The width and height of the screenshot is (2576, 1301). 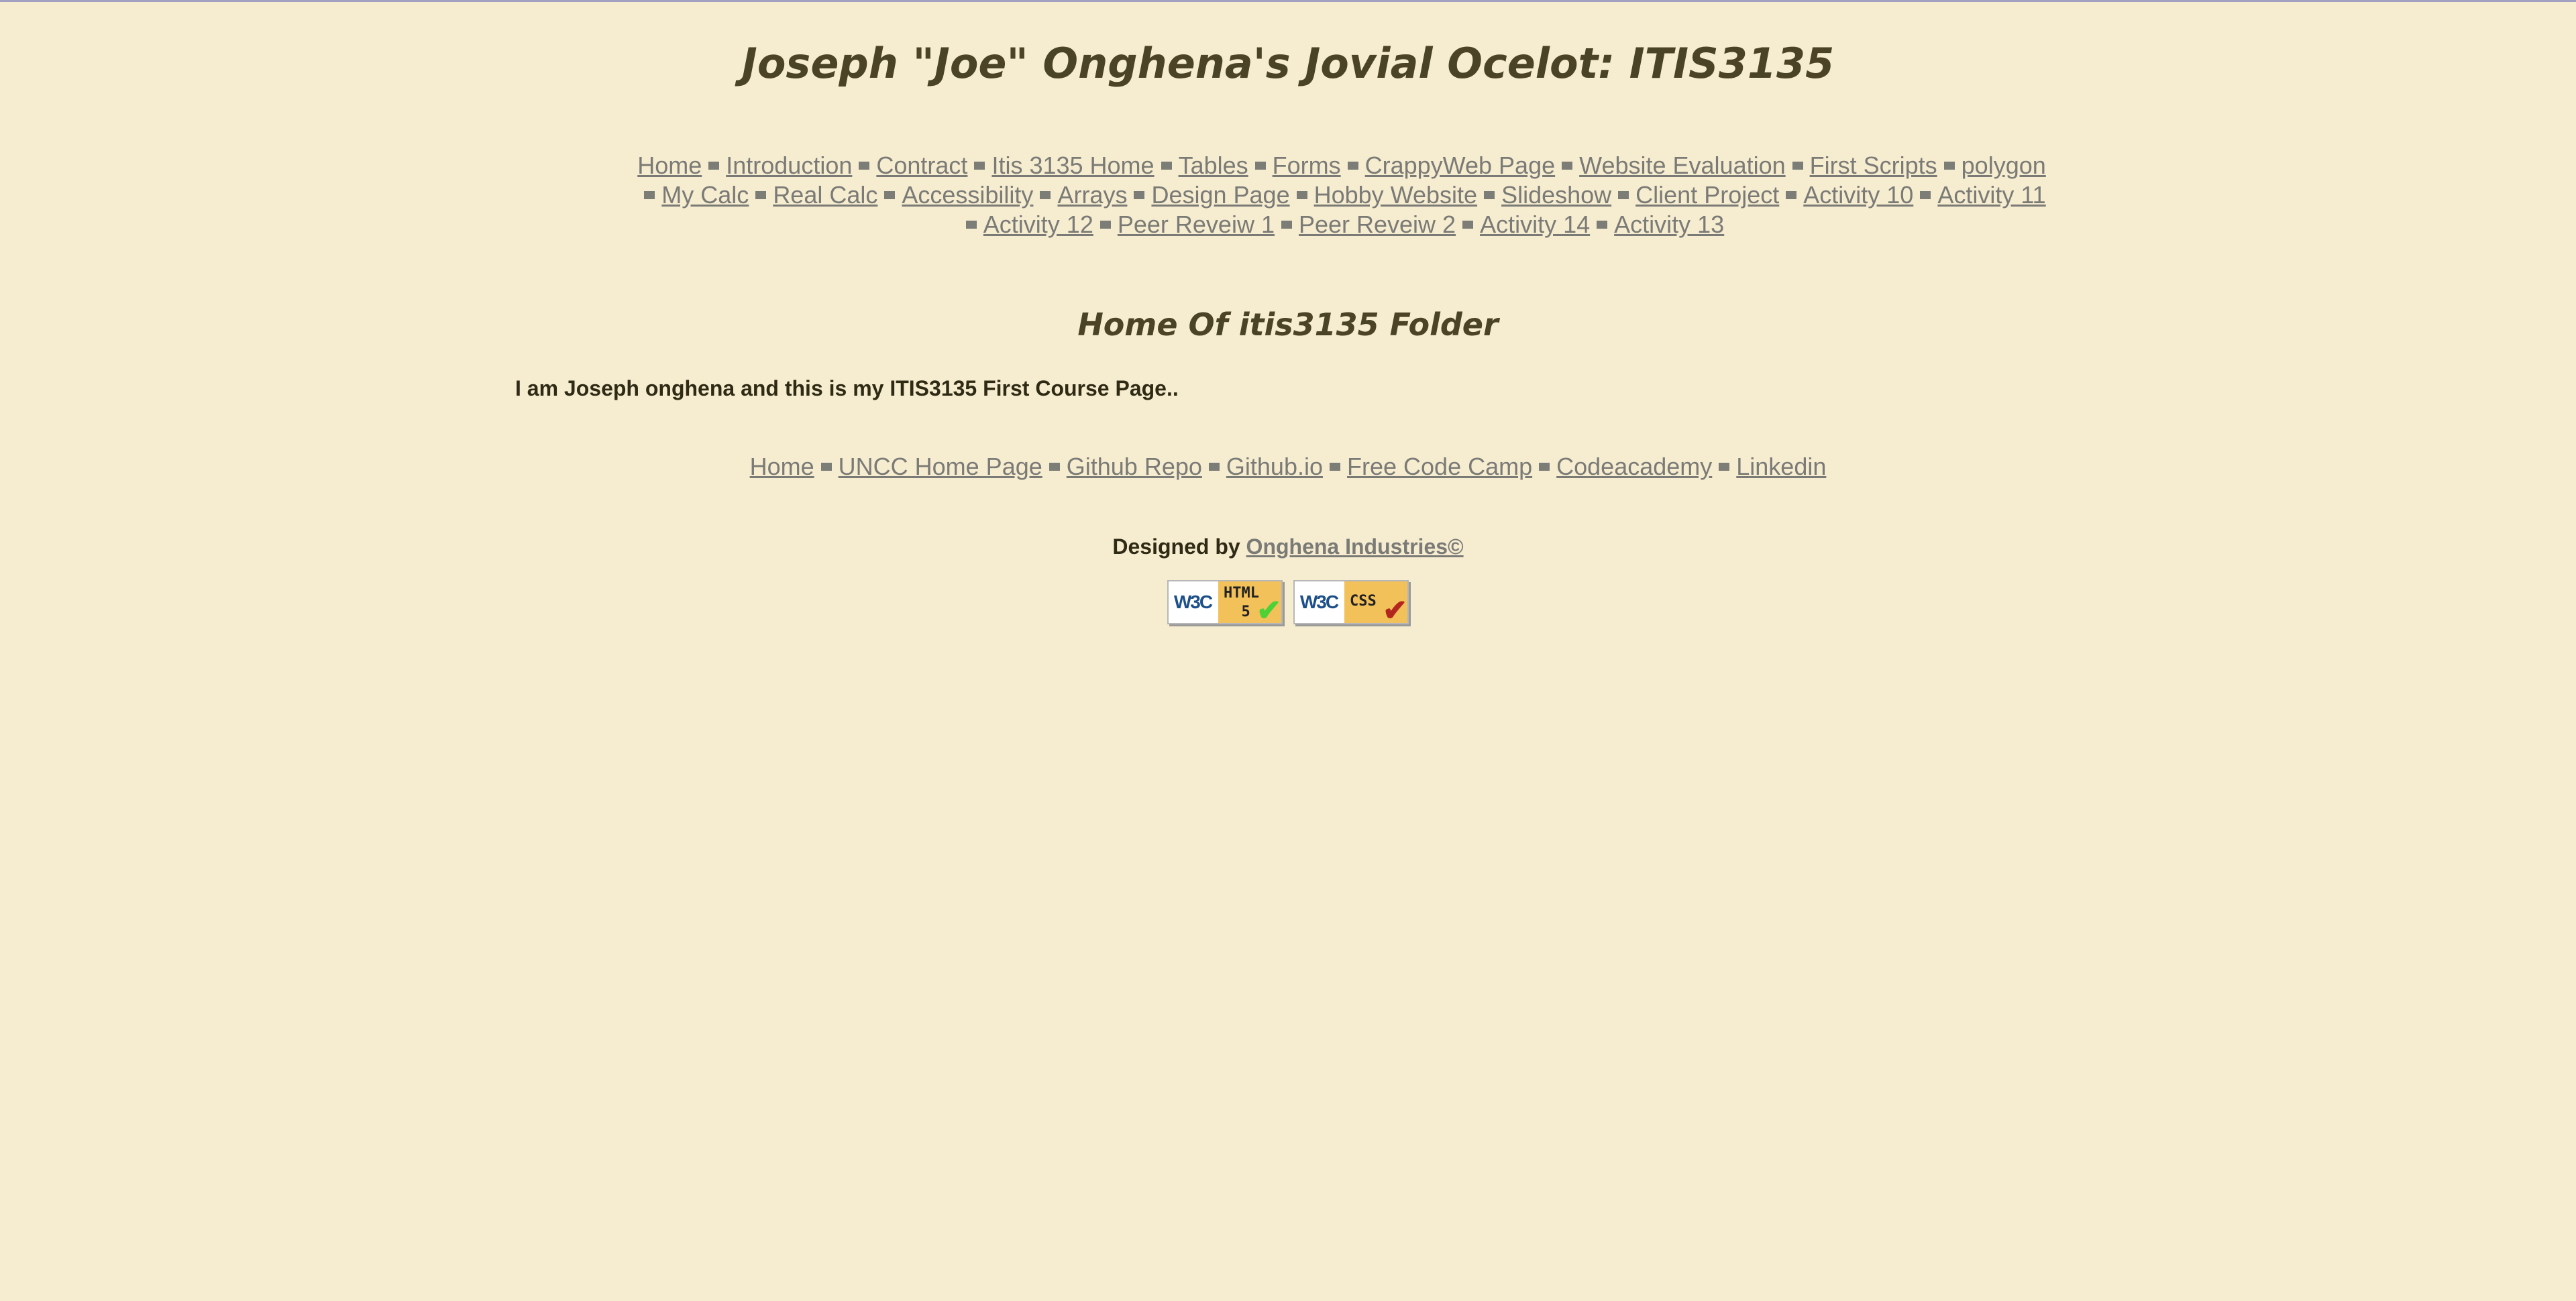 What do you see at coordinates (1355, 546) in the screenshot?
I see `company-link: Onghena Industries©` at bounding box center [1355, 546].